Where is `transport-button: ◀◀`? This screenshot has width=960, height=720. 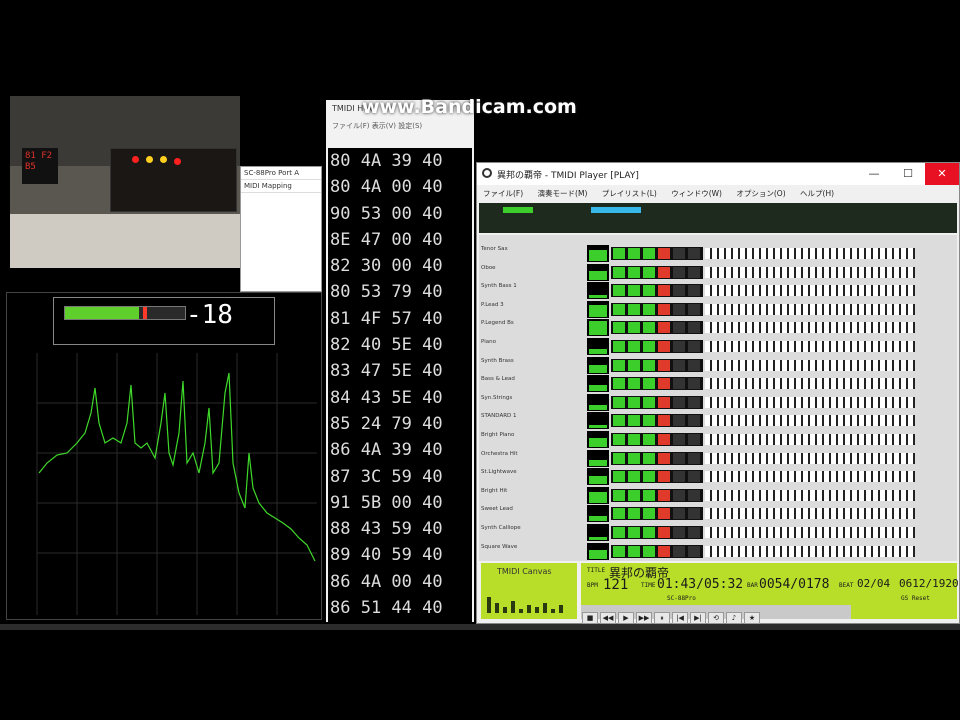 transport-button: ◀◀ is located at coordinates (608, 618).